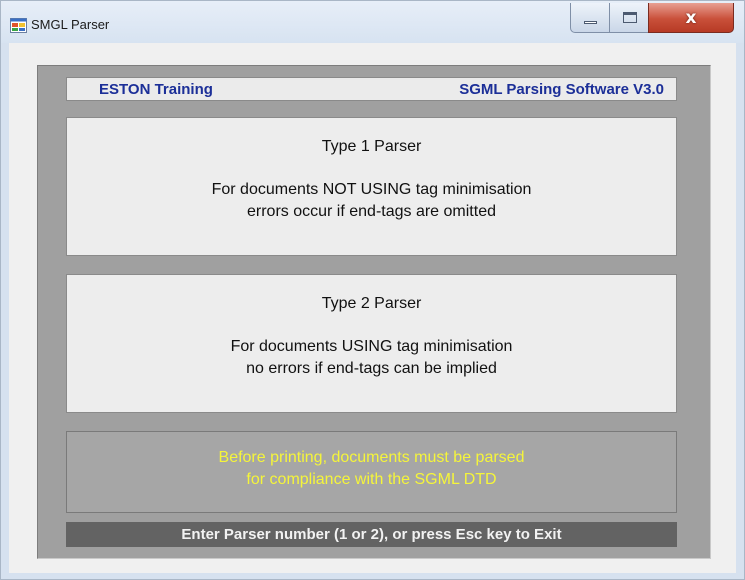 This screenshot has height=580, width=745. What do you see at coordinates (18, 25) in the screenshot?
I see `app-window-icon` at bounding box center [18, 25].